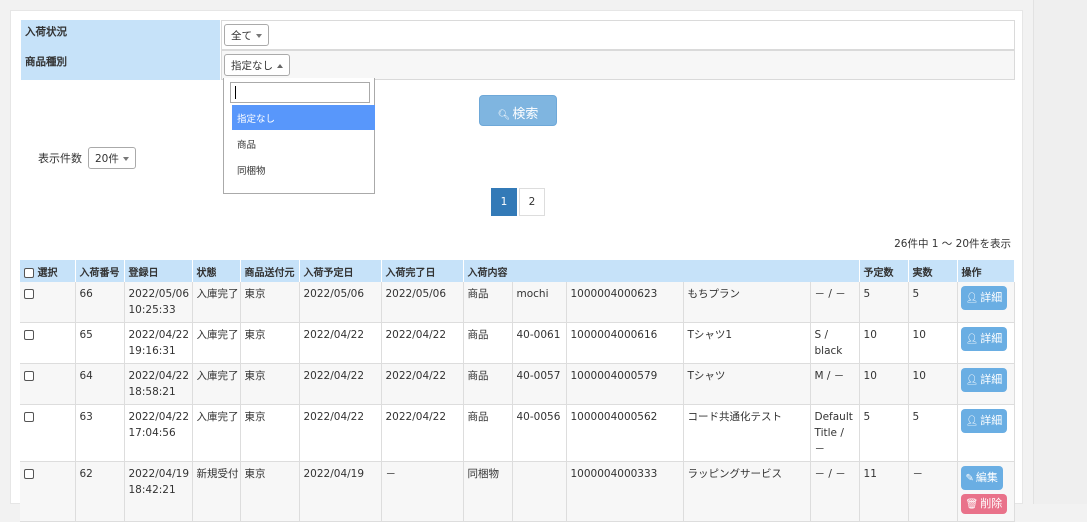  Describe the element at coordinates (100, 433) in the screenshot. I see `cell-arrival-no: 63` at that location.